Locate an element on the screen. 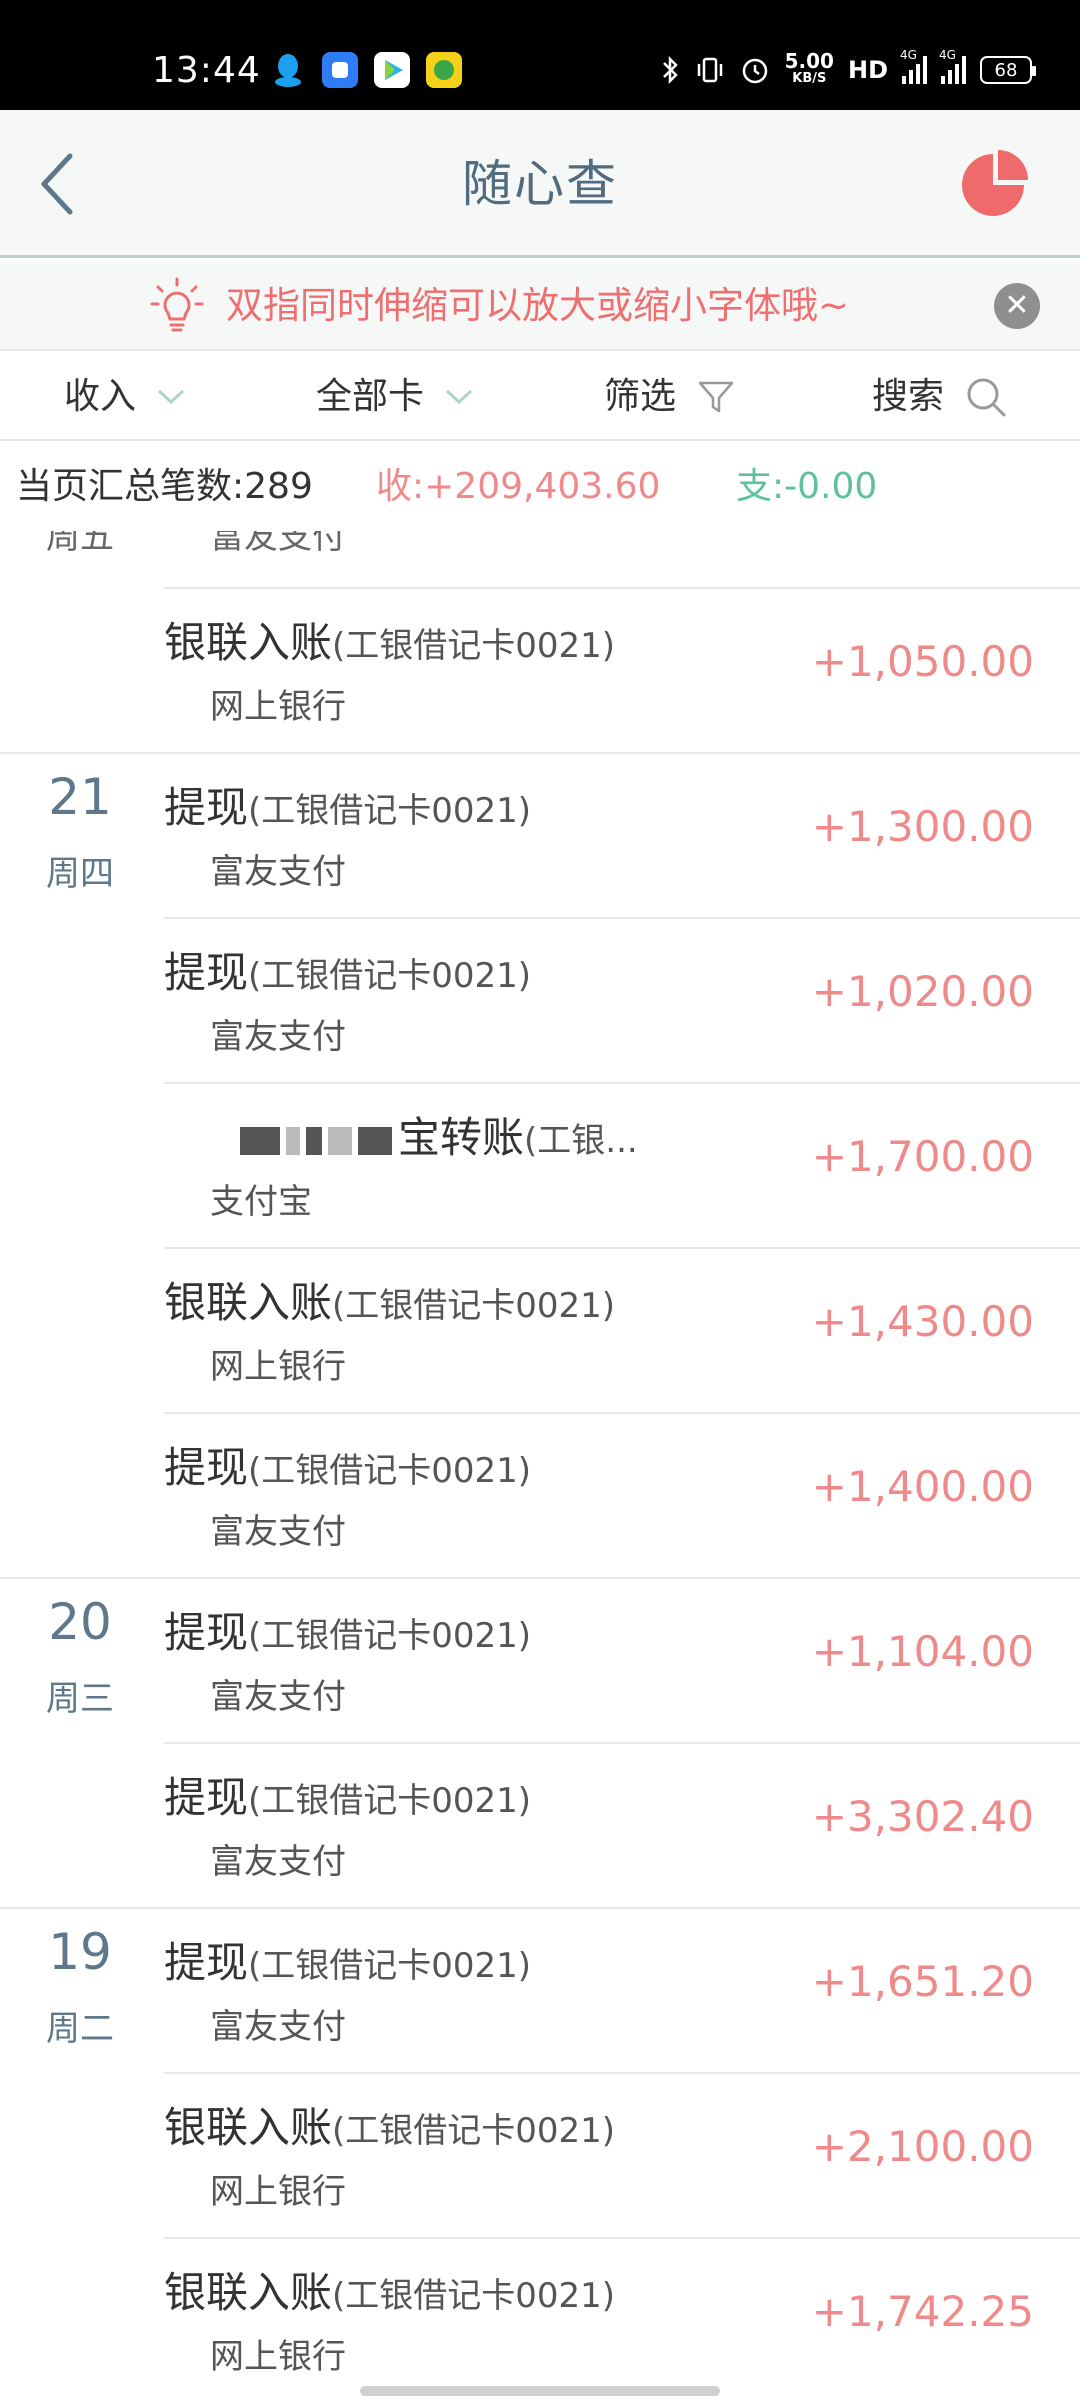 The width and height of the screenshot is (1080, 2400). transaction-row: 银联入账(工银借记卡0021) 网上银行 +1,430.00 is located at coordinates (540, 1329).